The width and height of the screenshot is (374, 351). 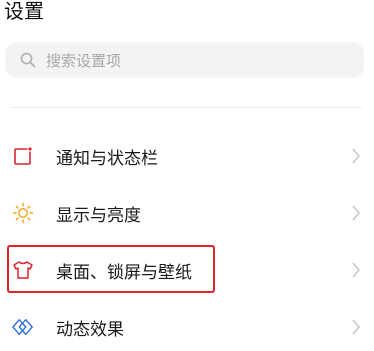 I want to click on settings-item-label: 显示与亮度, so click(x=98, y=215).